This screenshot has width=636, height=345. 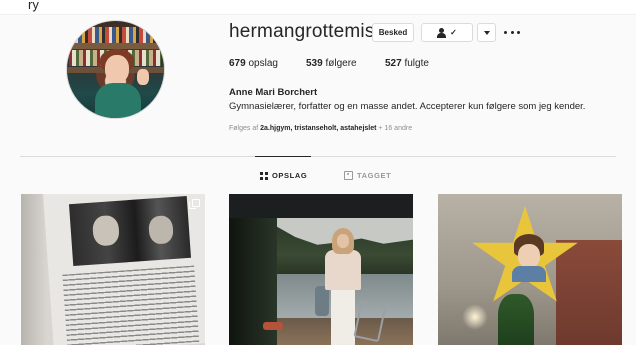 I want to click on stat-followers-label: følgere, so click(x=341, y=63).